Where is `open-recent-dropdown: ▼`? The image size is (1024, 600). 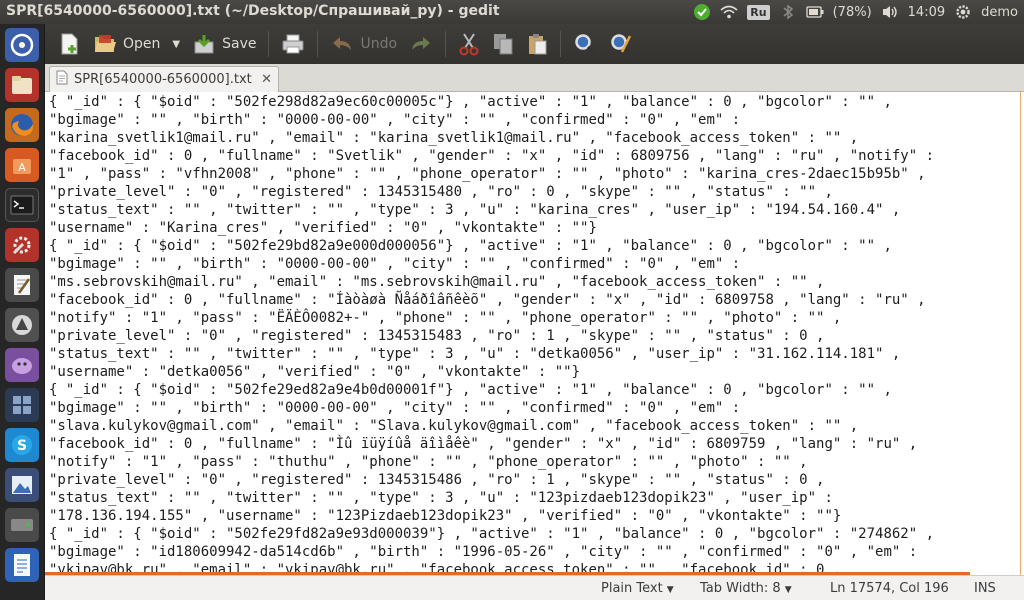
open-recent-dropdown: ▼ is located at coordinates (176, 44).